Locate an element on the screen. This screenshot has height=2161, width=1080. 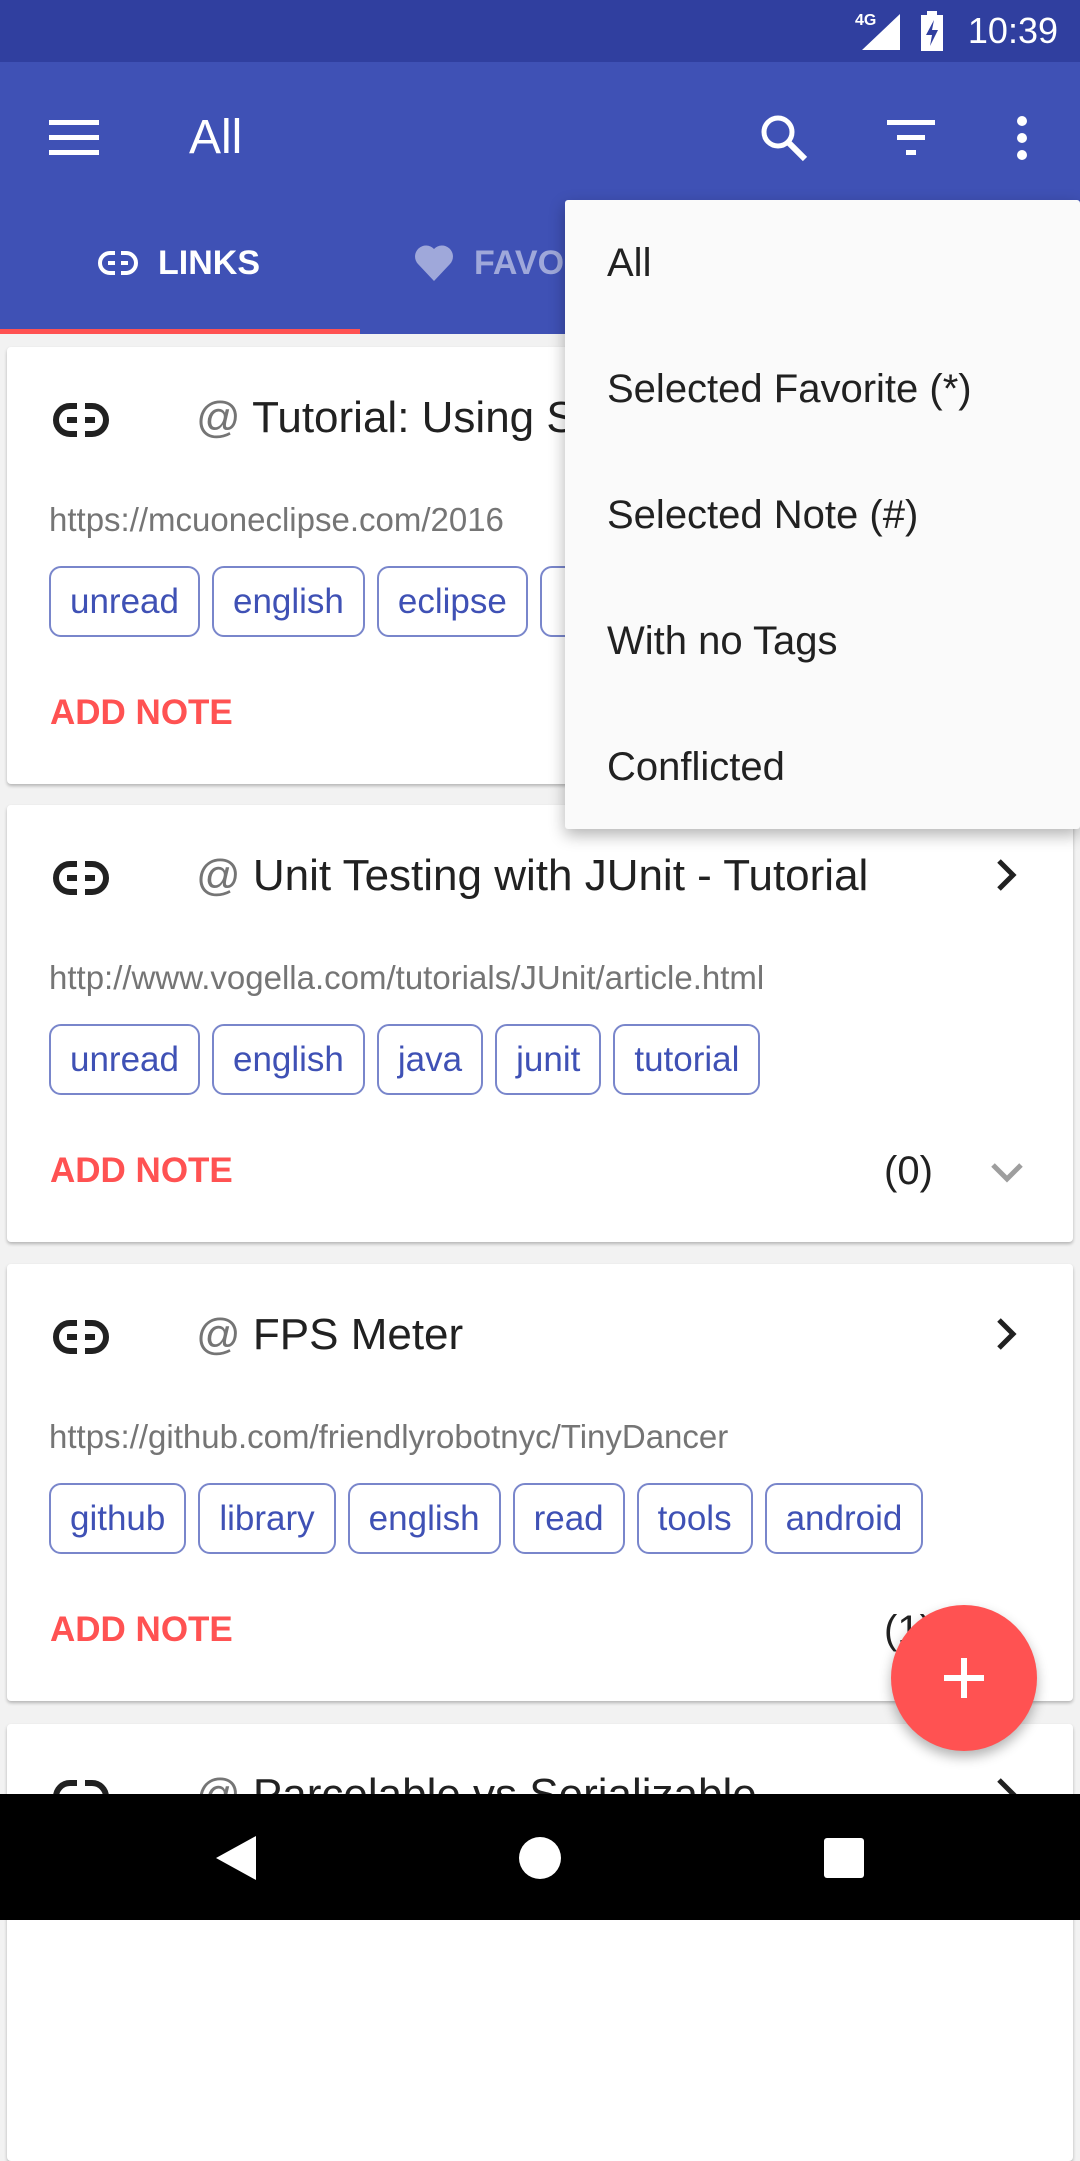
tag-list: unread english eclipse is located at coordinates (324, 601).